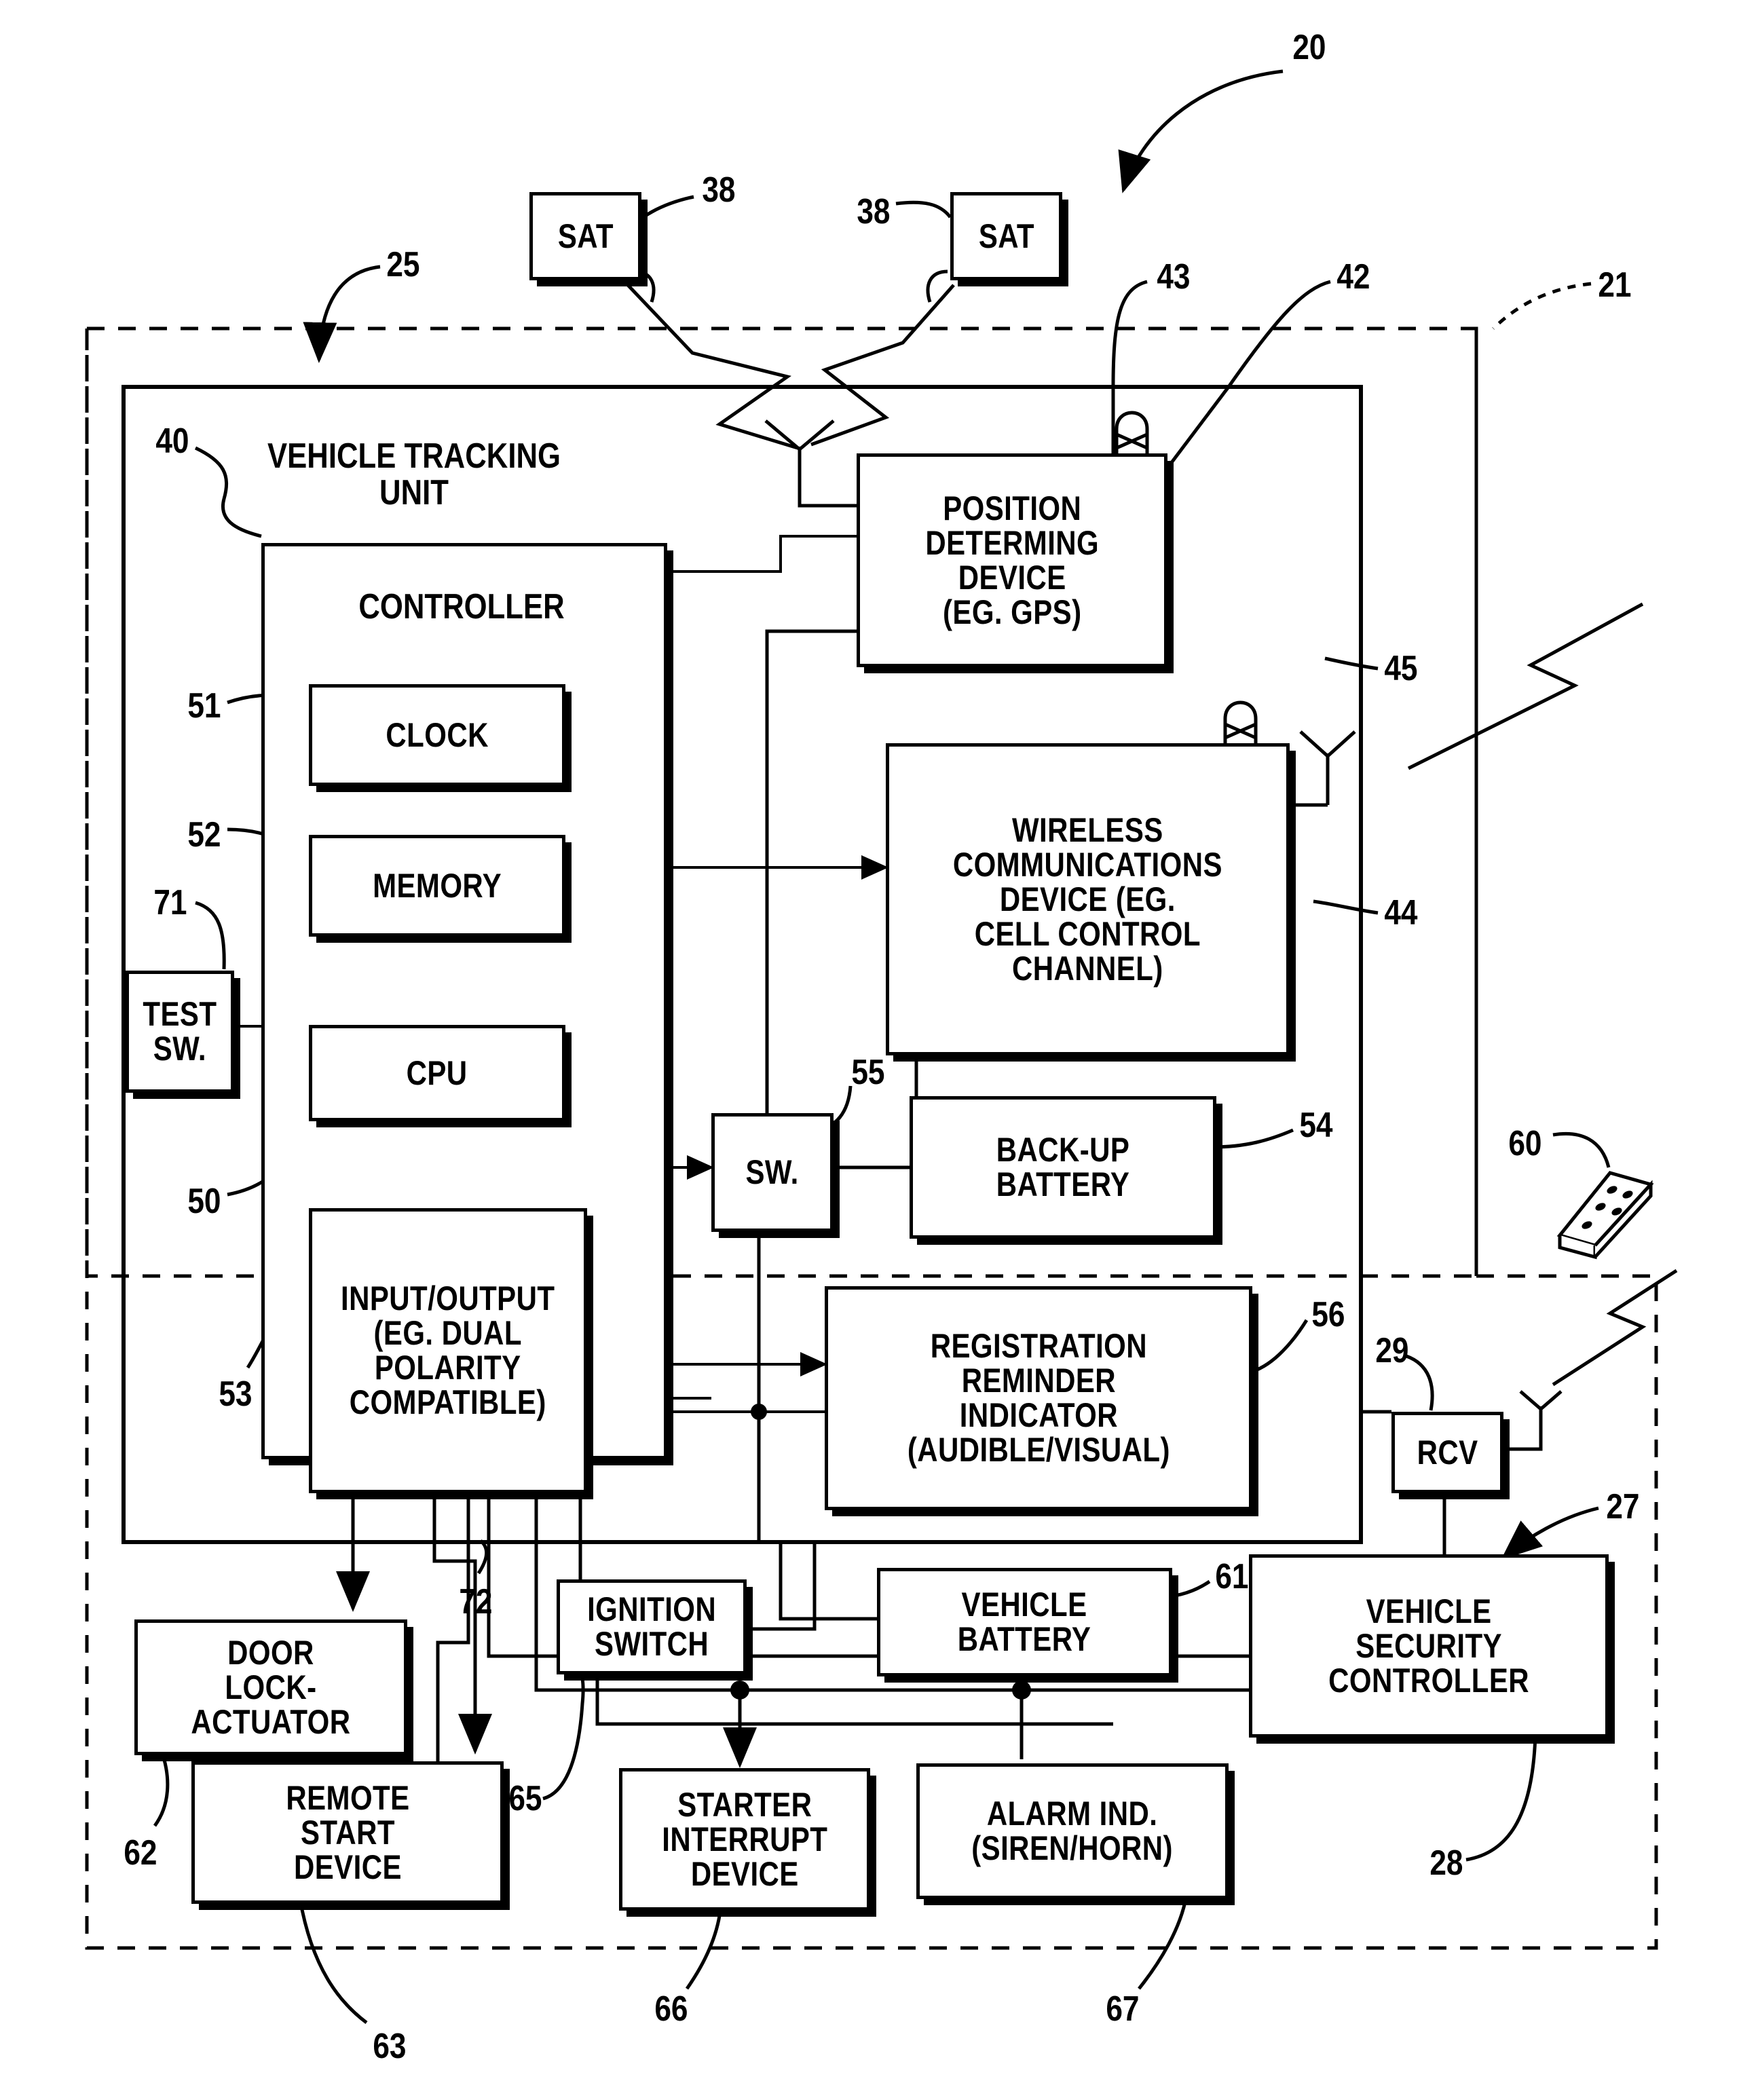 The height and width of the screenshot is (2100, 1758). Describe the element at coordinates (403, 264) in the screenshot. I see `ref-25: 25` at that location.